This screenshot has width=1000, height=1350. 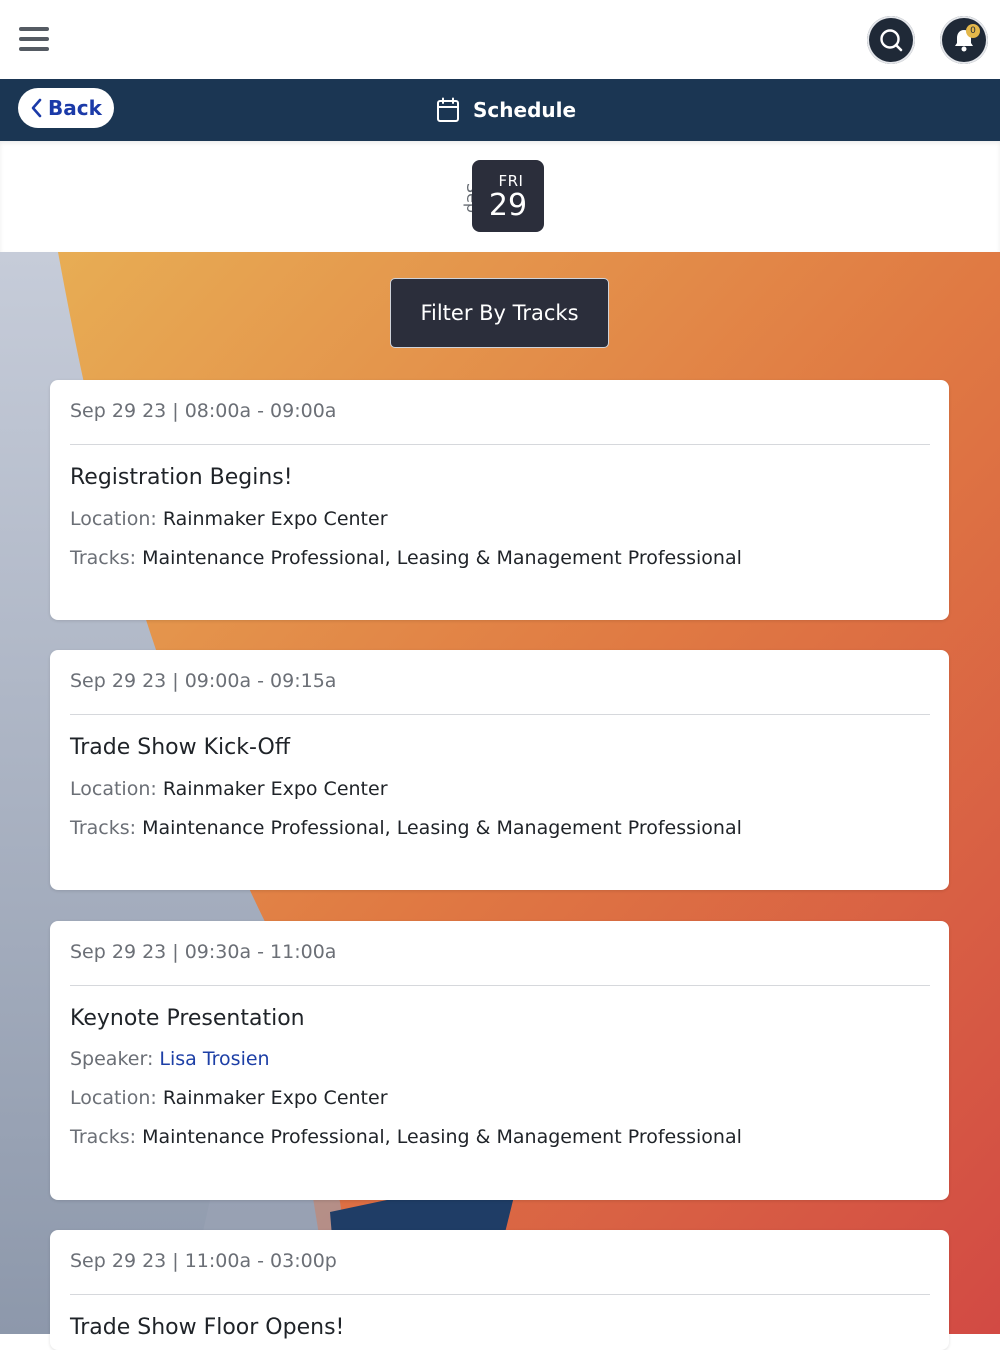 What do you see at coordinates (203, 411) in the screenshot?
I see `event-datetime: Sep 29 23 | 08:00a - 09:00a` at bounding box center [203, 411].